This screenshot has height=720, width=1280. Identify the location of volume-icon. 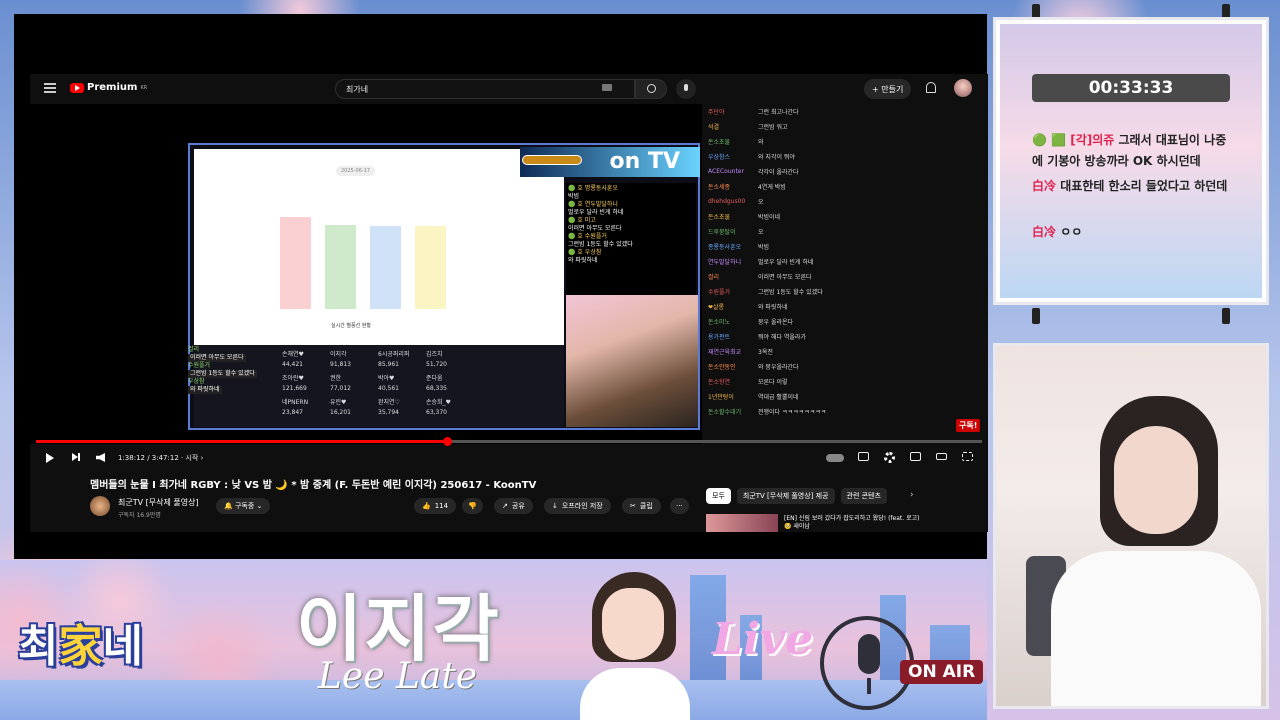
(100, 457).